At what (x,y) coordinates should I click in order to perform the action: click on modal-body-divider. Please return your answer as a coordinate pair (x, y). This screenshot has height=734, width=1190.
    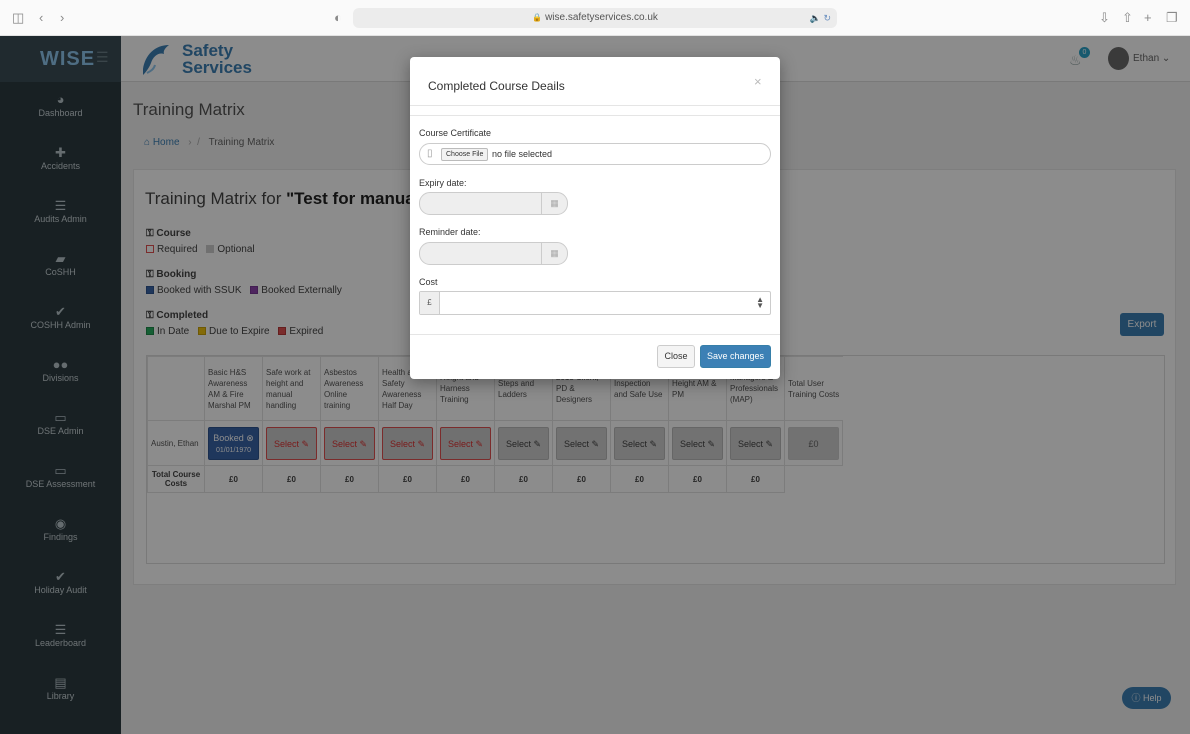
    Looking at the image, I should click on (595, 115).